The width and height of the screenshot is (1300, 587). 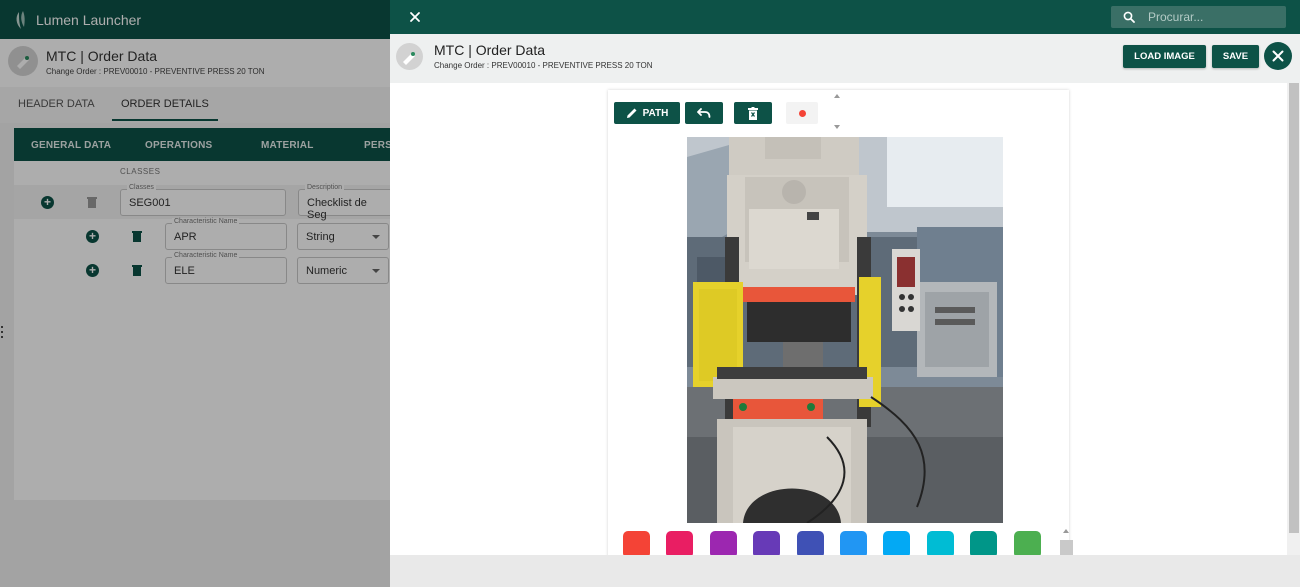 I want to click on path-tool-button: PATH, so click(x=647, y=113).